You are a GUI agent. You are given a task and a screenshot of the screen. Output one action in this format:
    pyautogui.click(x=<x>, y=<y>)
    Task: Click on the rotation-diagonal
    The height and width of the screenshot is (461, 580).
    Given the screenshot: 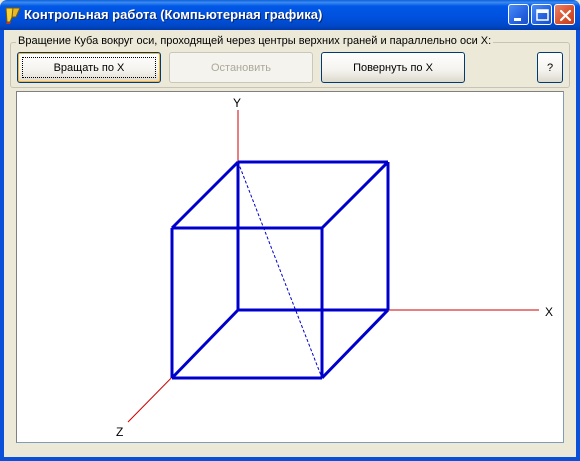 What is the action you would take?
    pyautogui.click(x=280, y=270)
    